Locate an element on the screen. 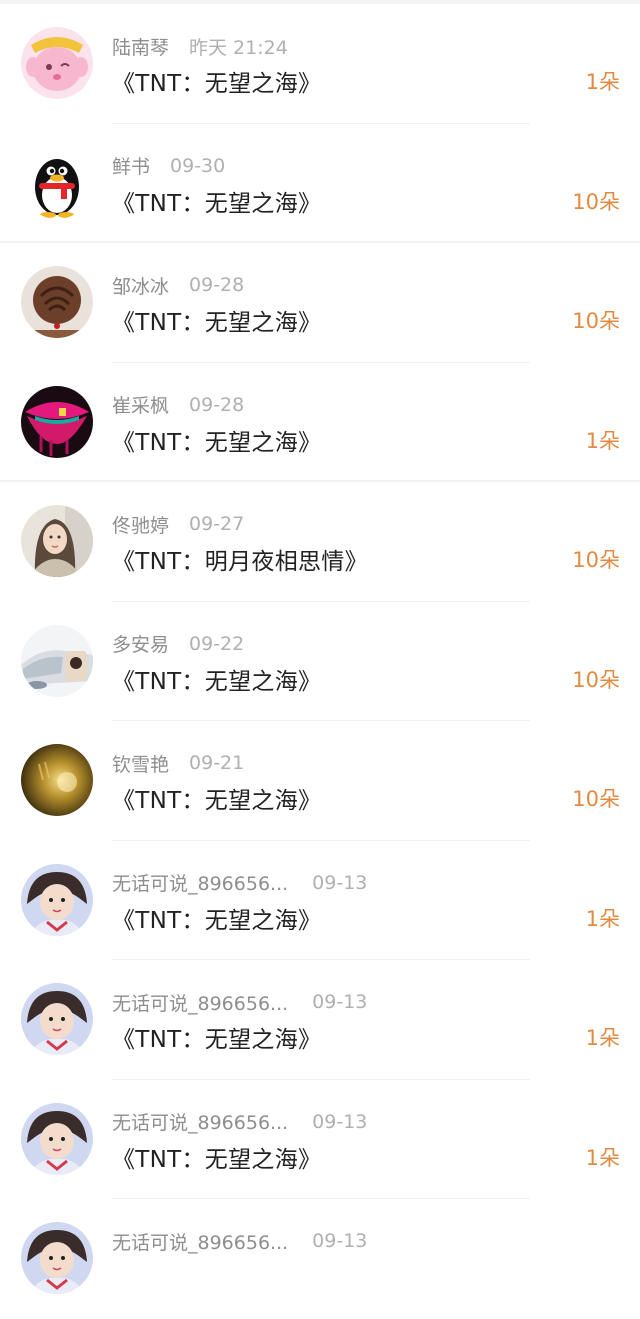 This screenshot has width=640, height=1319. list-item: 鲜书 09-30 《TNT：无望之海》 10朵 is located at coordinates (320, 183).